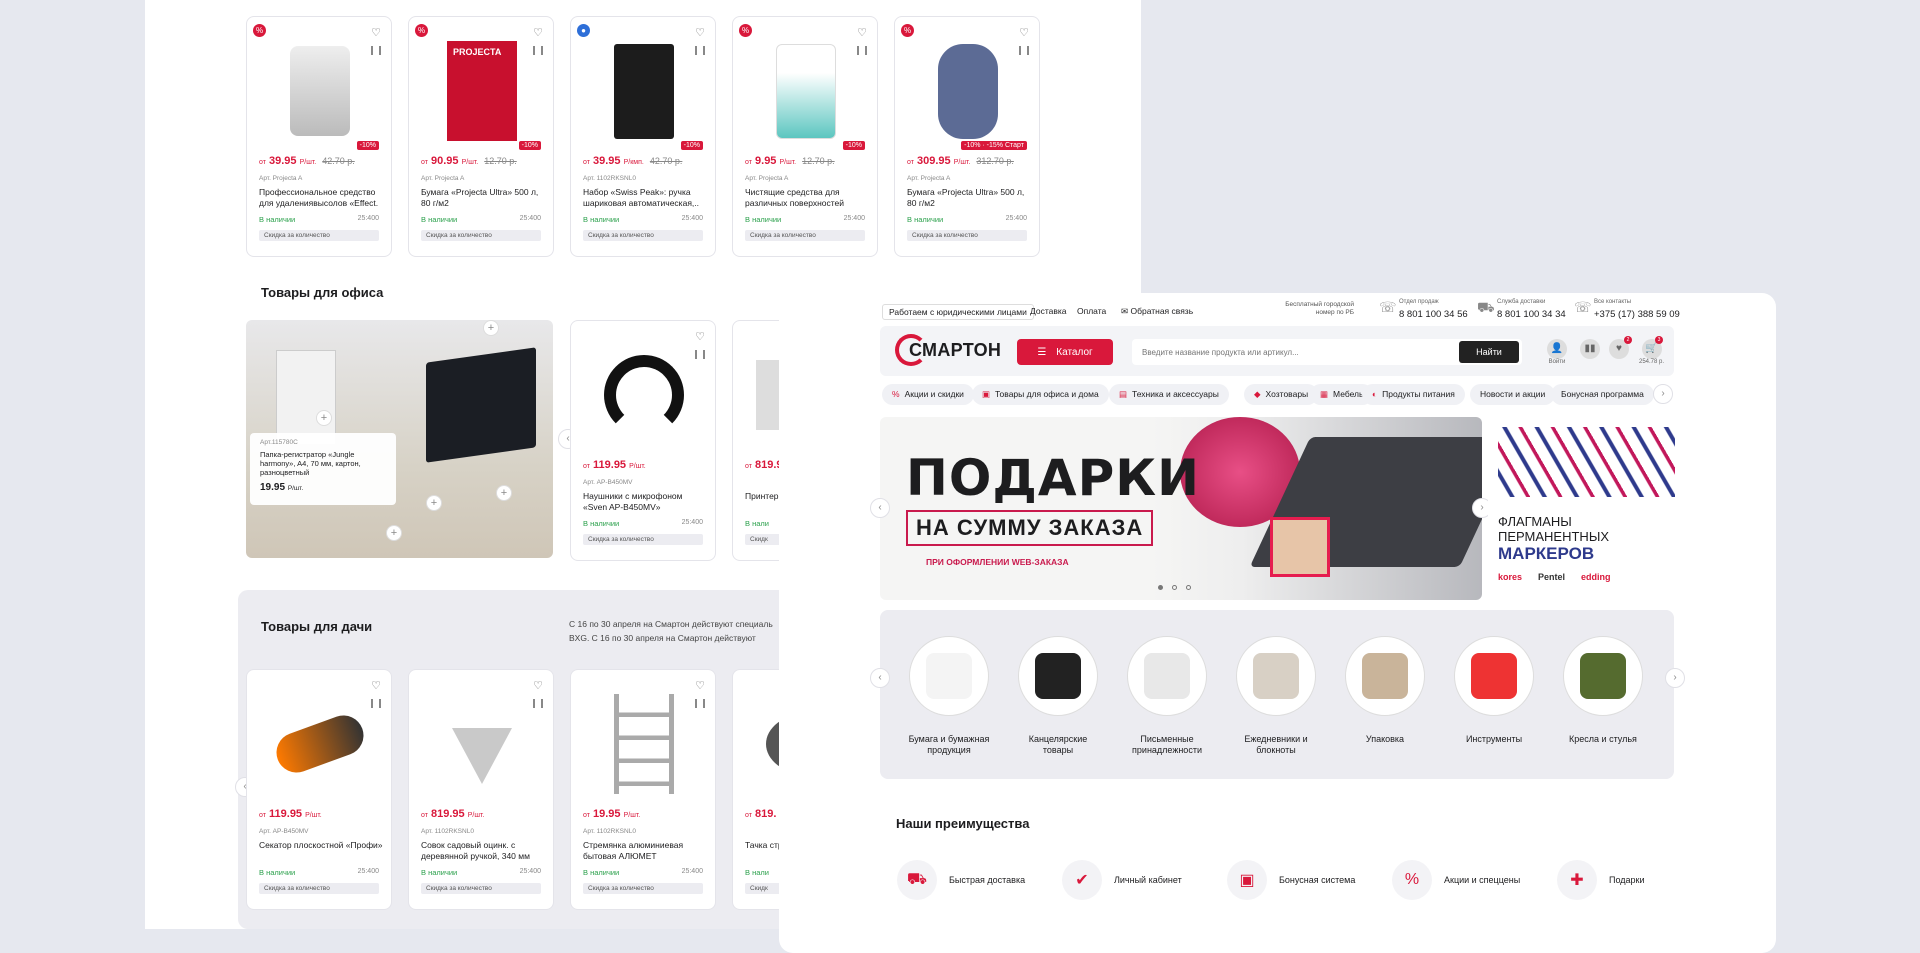 This screenshot has height=953, width=1920. I want to click on nav-item: % Акции и скидки, so click(928, 394).